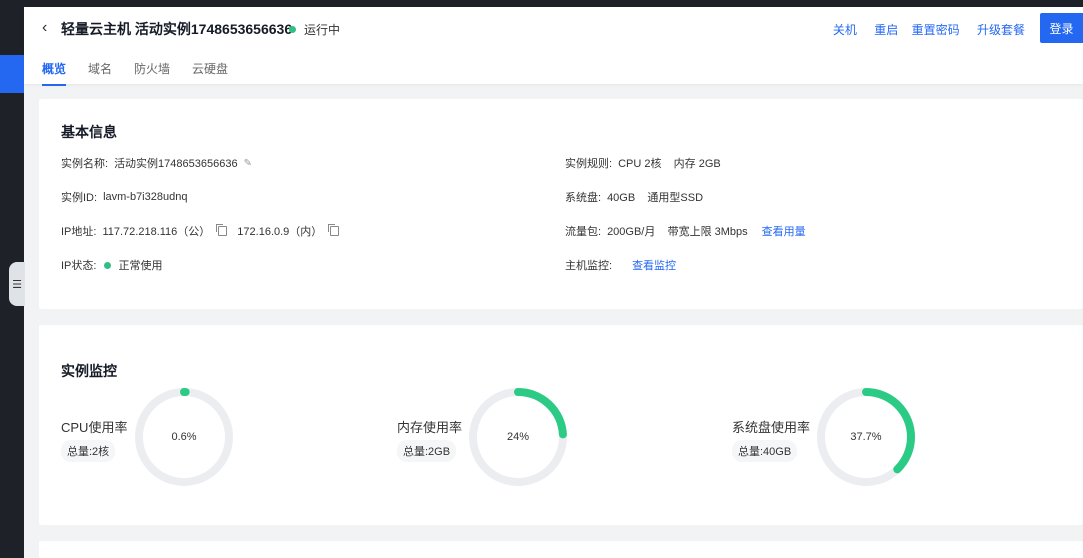  I want to click on cpu-total-badge: 总量:2核, so click(88, 451).